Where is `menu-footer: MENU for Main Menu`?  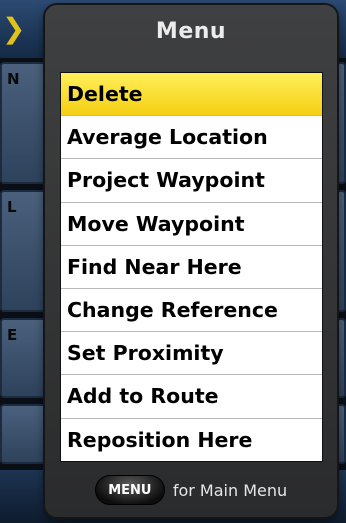 menu-footer: MENU for Main Menu is located at coordinates (191, 490).